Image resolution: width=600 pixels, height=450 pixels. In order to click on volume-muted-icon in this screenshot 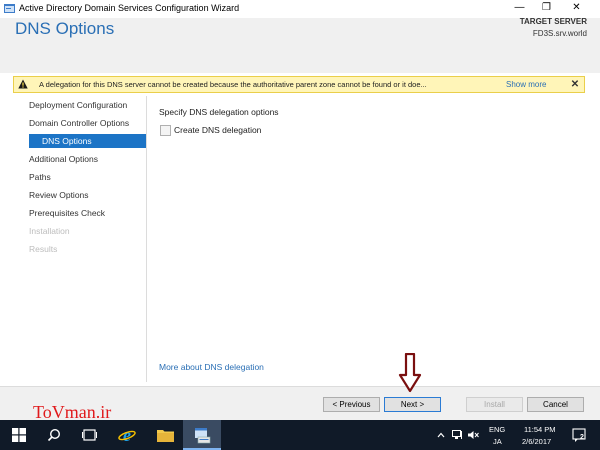, I will do `click(473, 435)`.